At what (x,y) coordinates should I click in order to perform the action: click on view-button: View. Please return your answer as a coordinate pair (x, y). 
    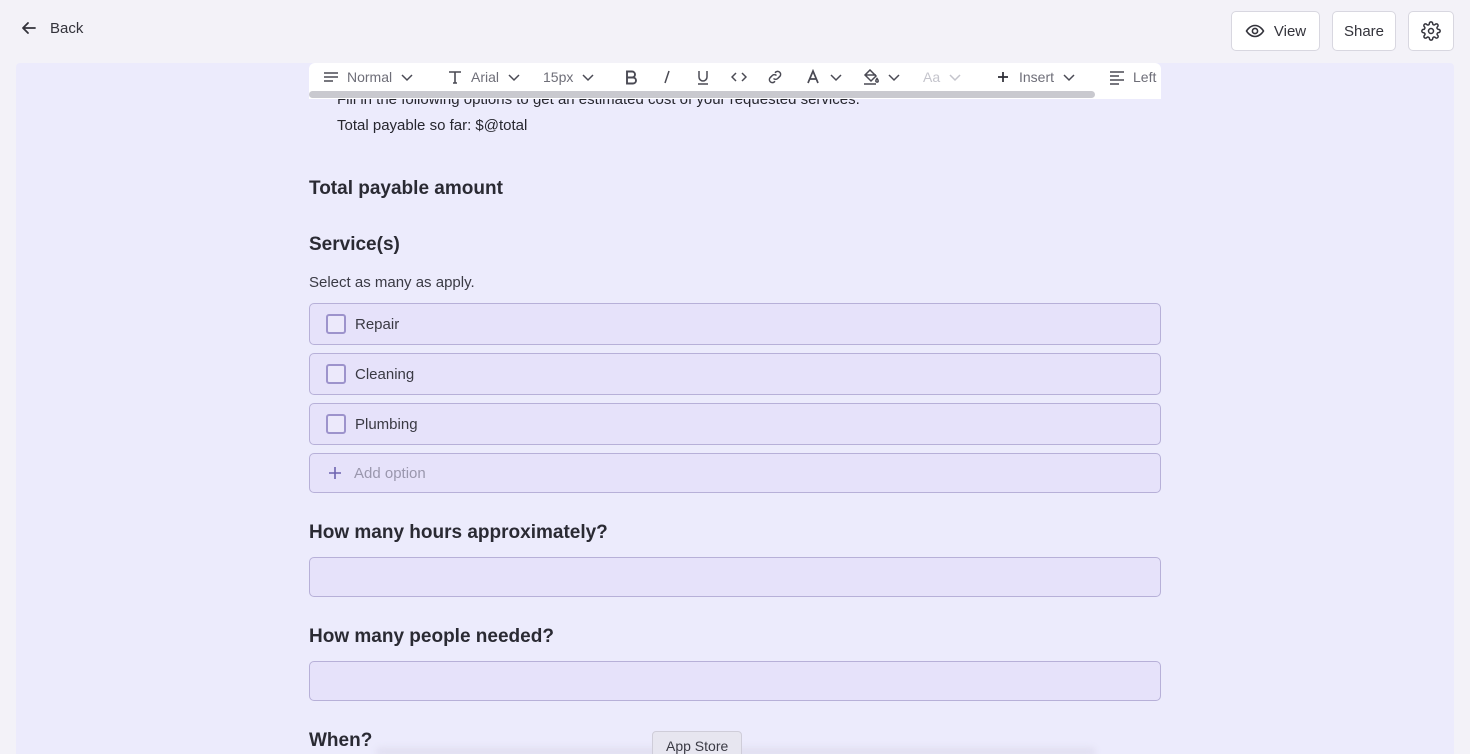
    Looking at the image, I should click on (1275, 31).